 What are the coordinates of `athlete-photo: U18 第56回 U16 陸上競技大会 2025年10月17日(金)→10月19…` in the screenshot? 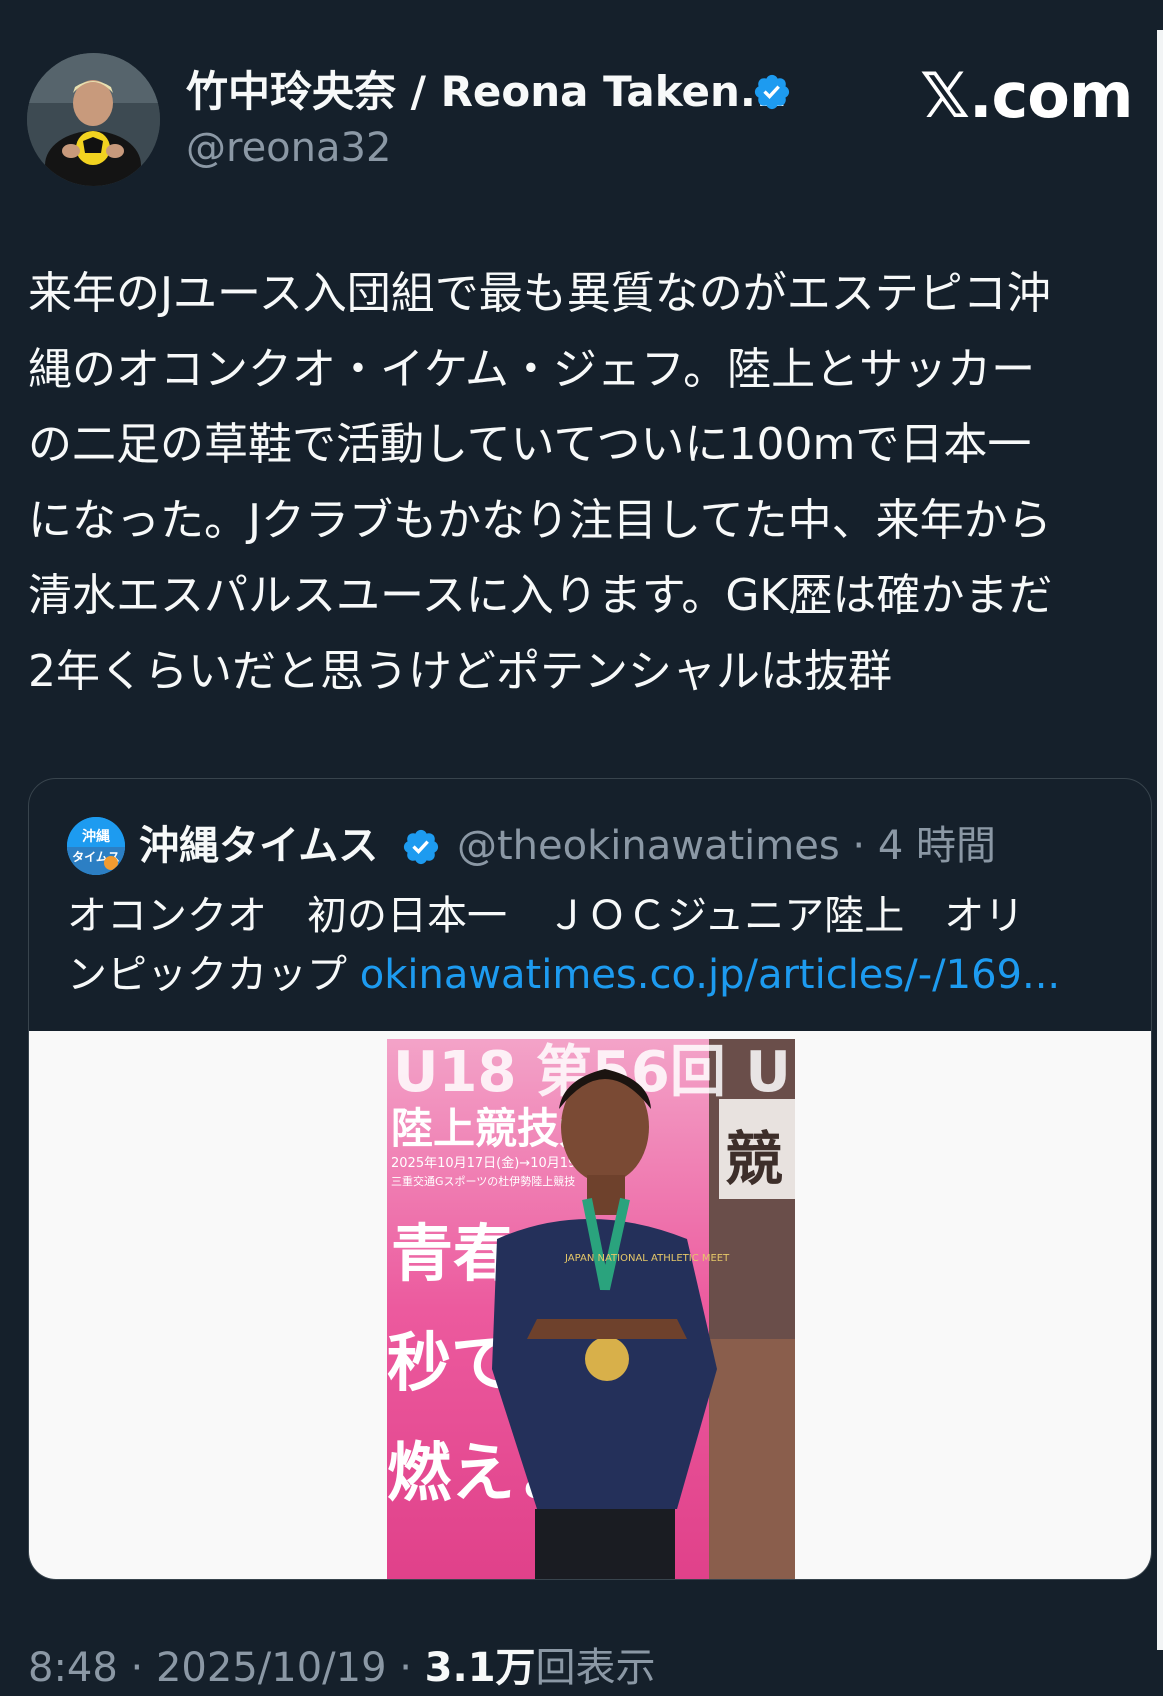 It's located at (591, 1309).